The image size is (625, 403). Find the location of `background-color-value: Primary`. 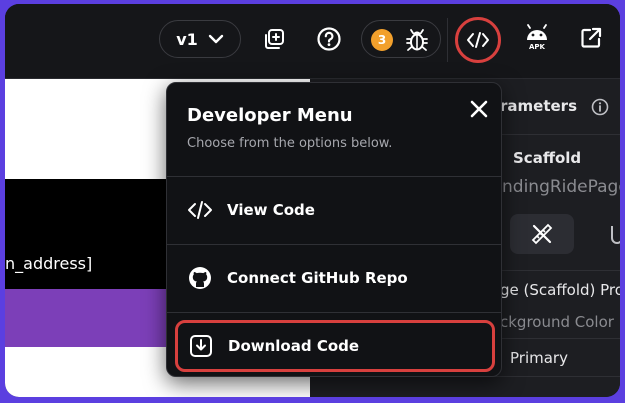

background-color-value: Primary is located at coordinates (539, 358).